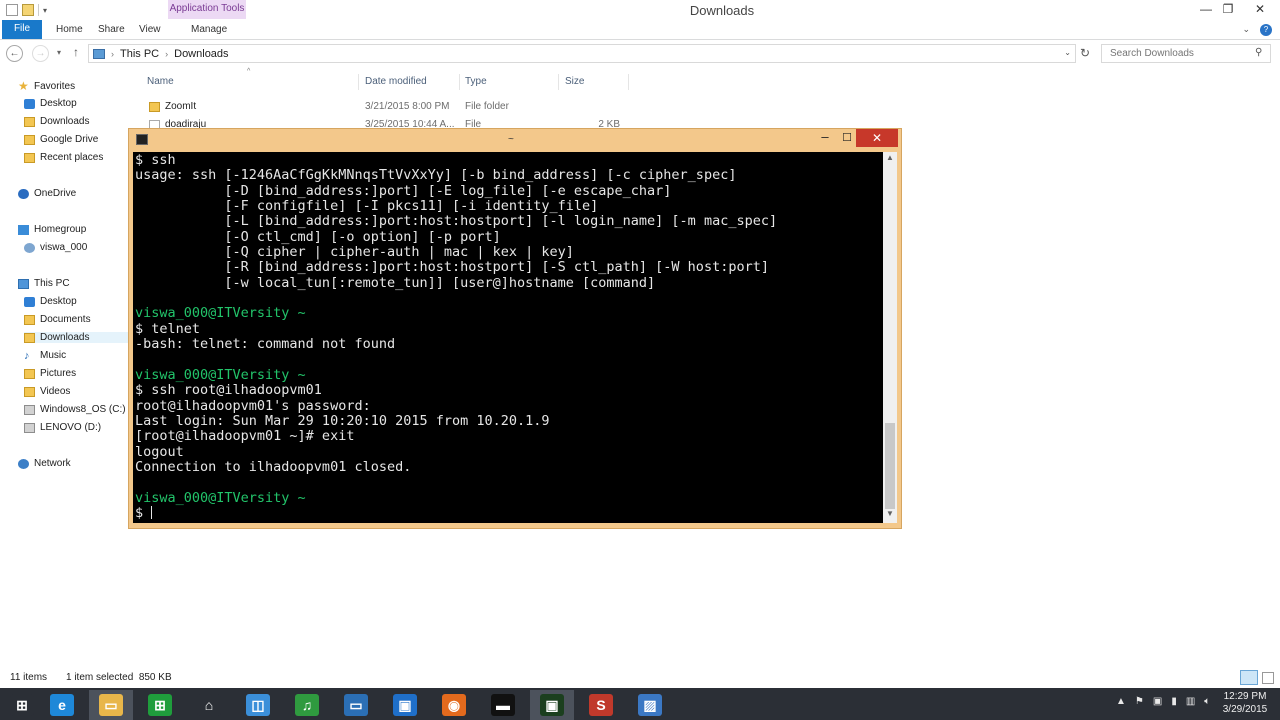  What do you see at coordinates (396, 81) in the screenshot?
I see `column-header-date: Date modified` at bounding box center [396, 81].